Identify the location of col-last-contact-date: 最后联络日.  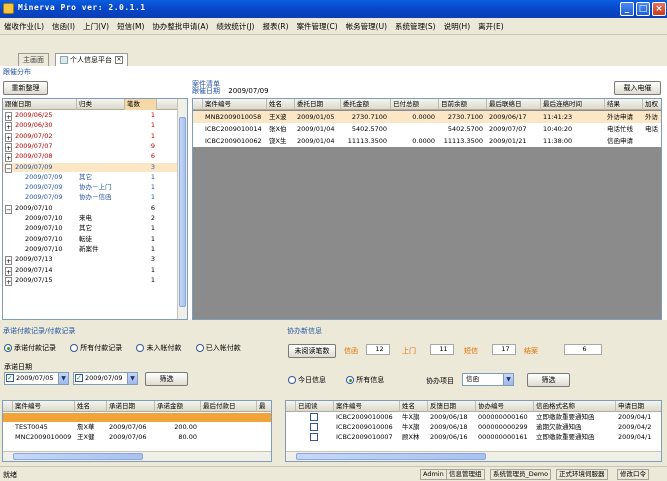
(514, 104).